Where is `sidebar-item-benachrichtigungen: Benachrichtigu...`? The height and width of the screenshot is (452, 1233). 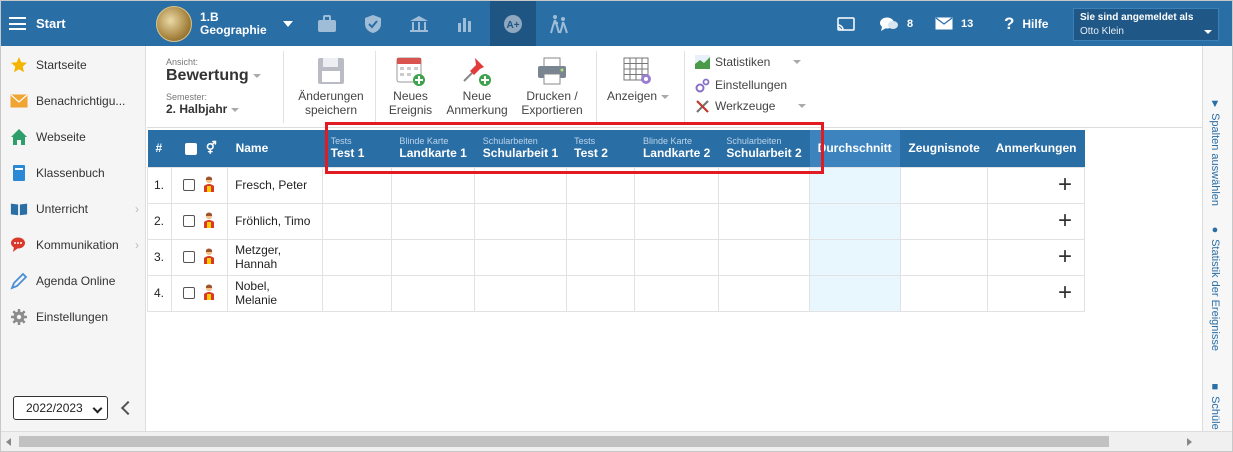
sidebar-item-benachrichtigungen: Benachrichtigu... is located at coordinates (73, 101).